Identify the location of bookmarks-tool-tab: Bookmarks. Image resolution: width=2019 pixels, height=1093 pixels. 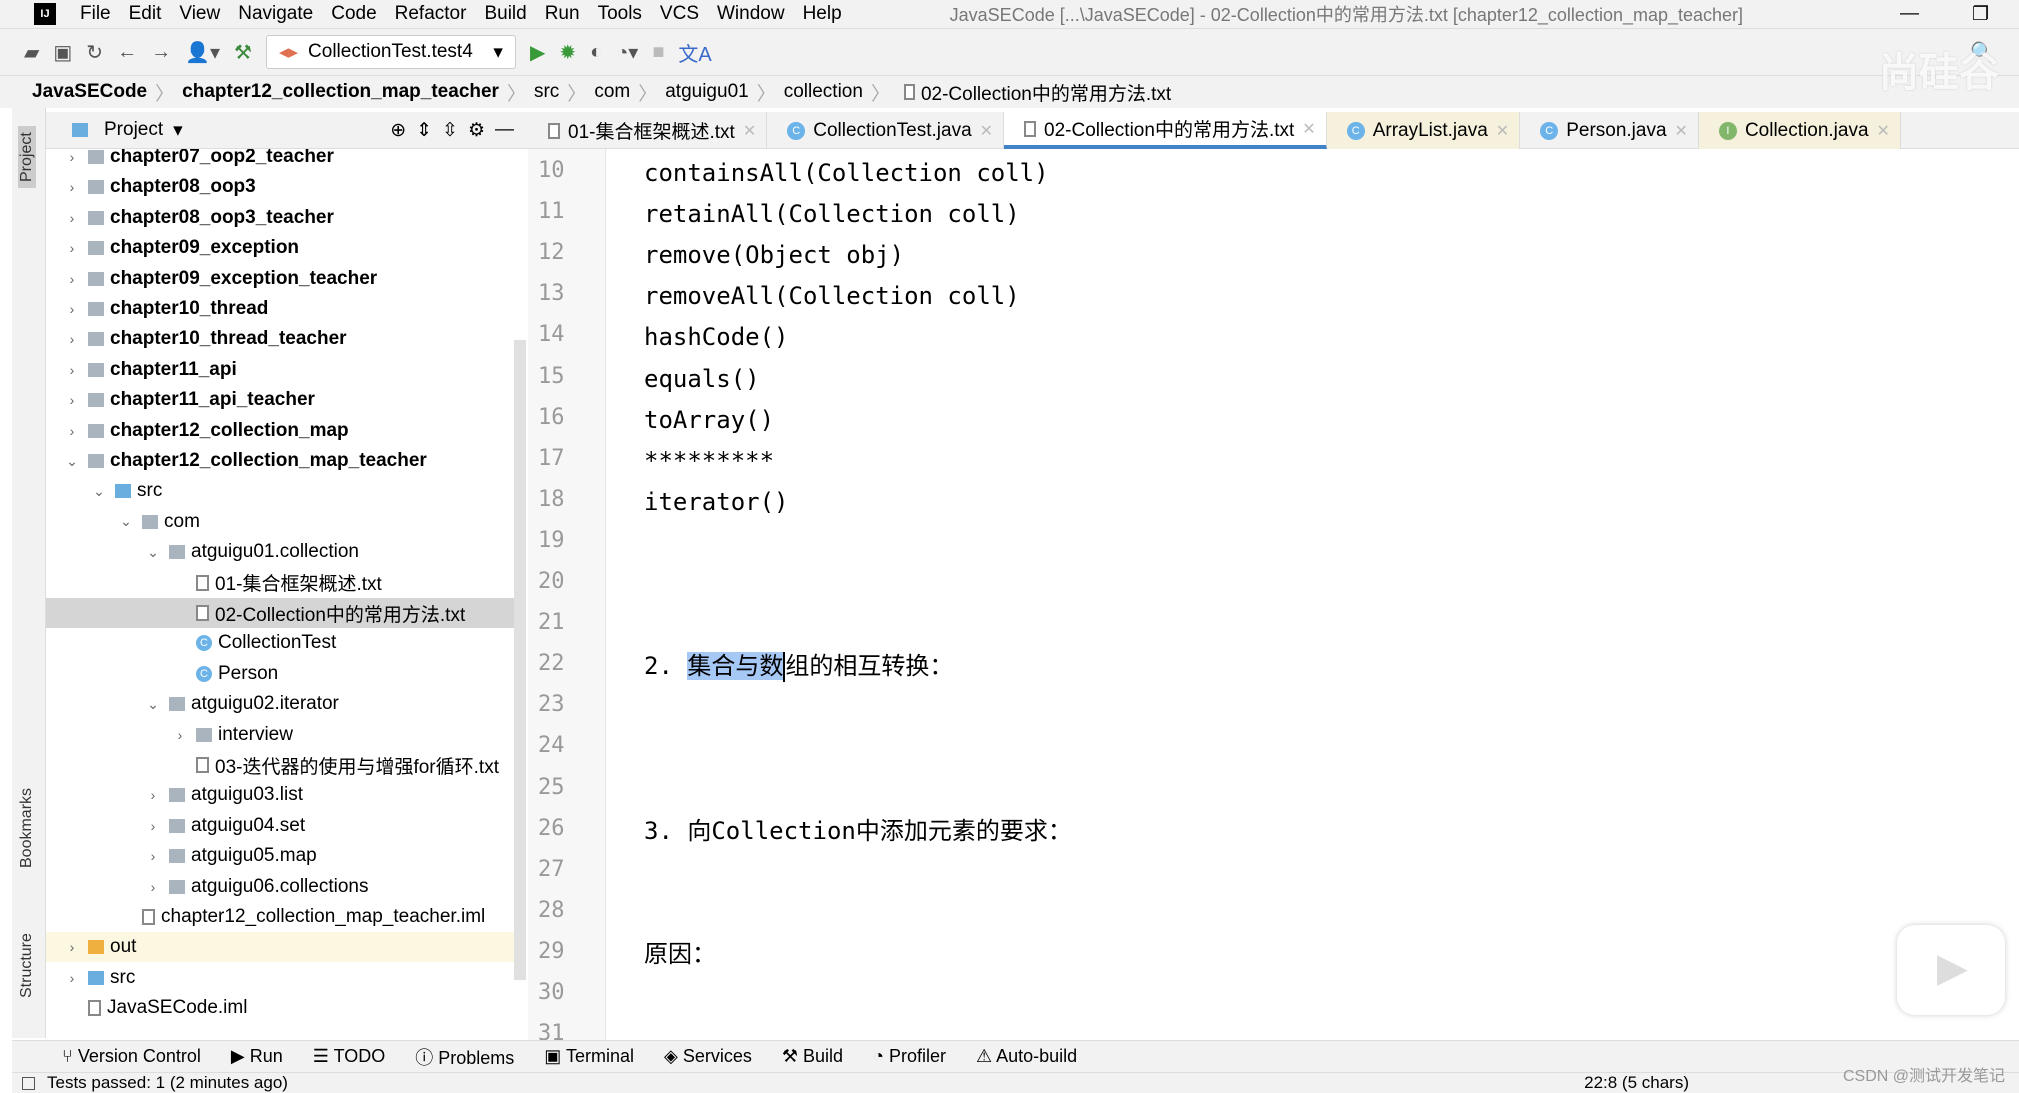
(27, 828).